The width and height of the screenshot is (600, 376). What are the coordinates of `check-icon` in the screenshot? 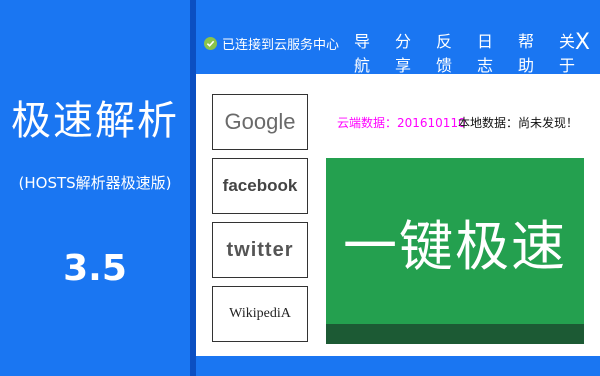 It's located at (210, 43).